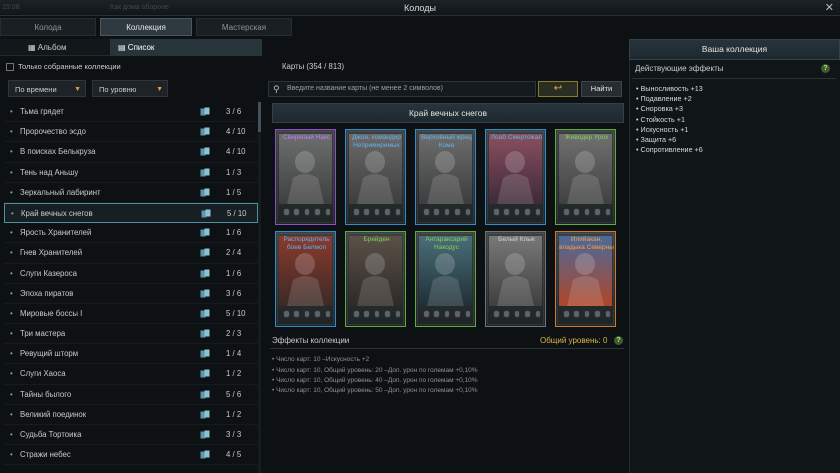 The image size is (840, 473). What do you see at coordinates (131, 213) in the screenshot?
I see `set-list-item: • Край вечных снегов 5 / 10` at bounding box center [131, 213].